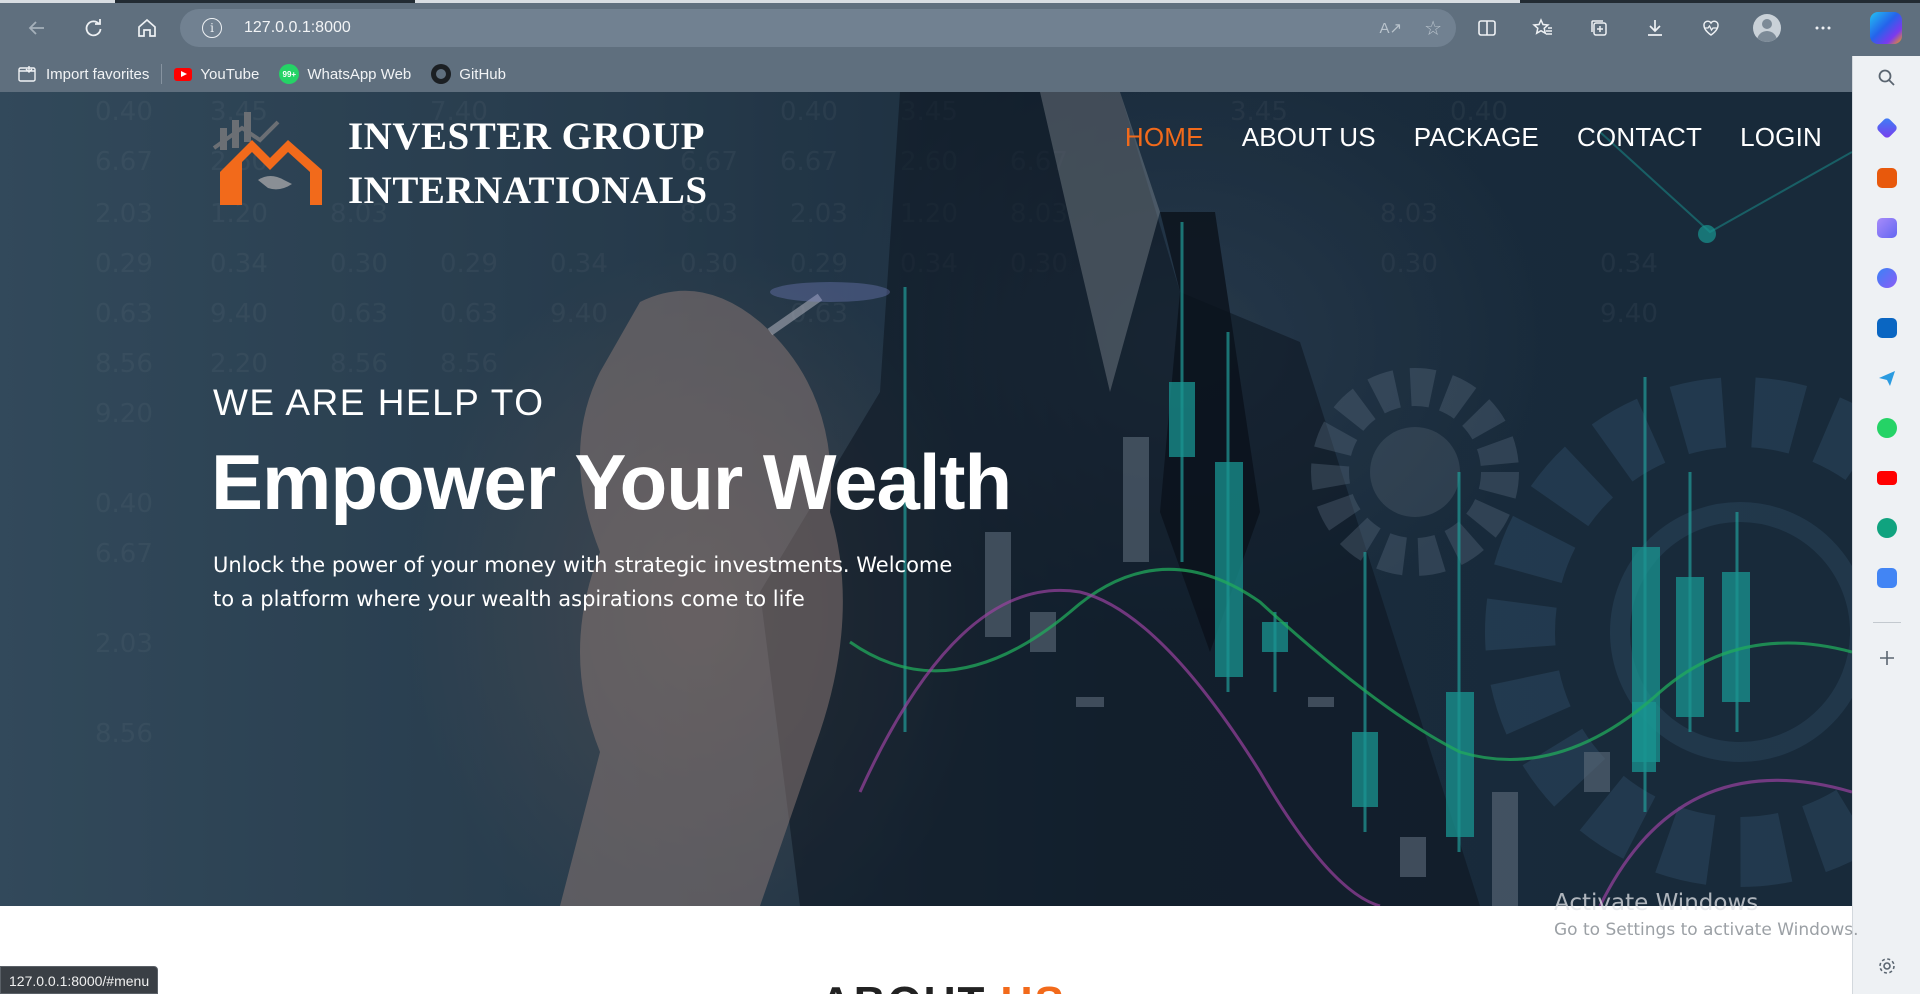  I want to click on microsoft-365-icon, so click(1887, 278).